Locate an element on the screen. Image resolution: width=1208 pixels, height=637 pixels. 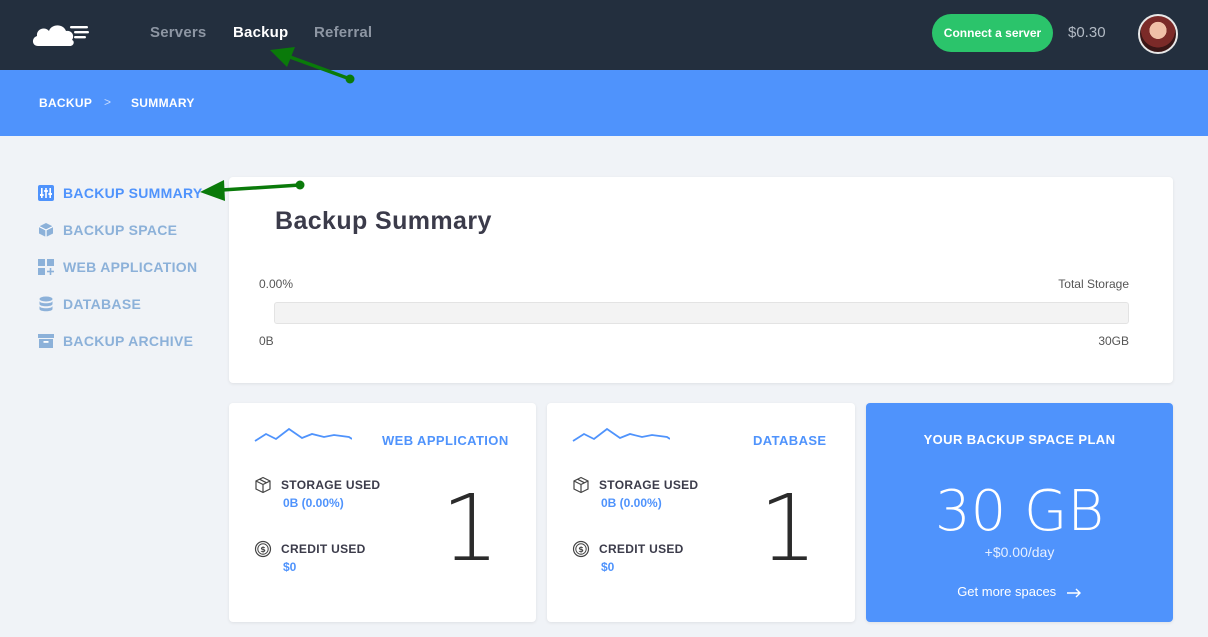
sidebar-item-label: WEB APPLICATION is located at coordinates (130, 267).